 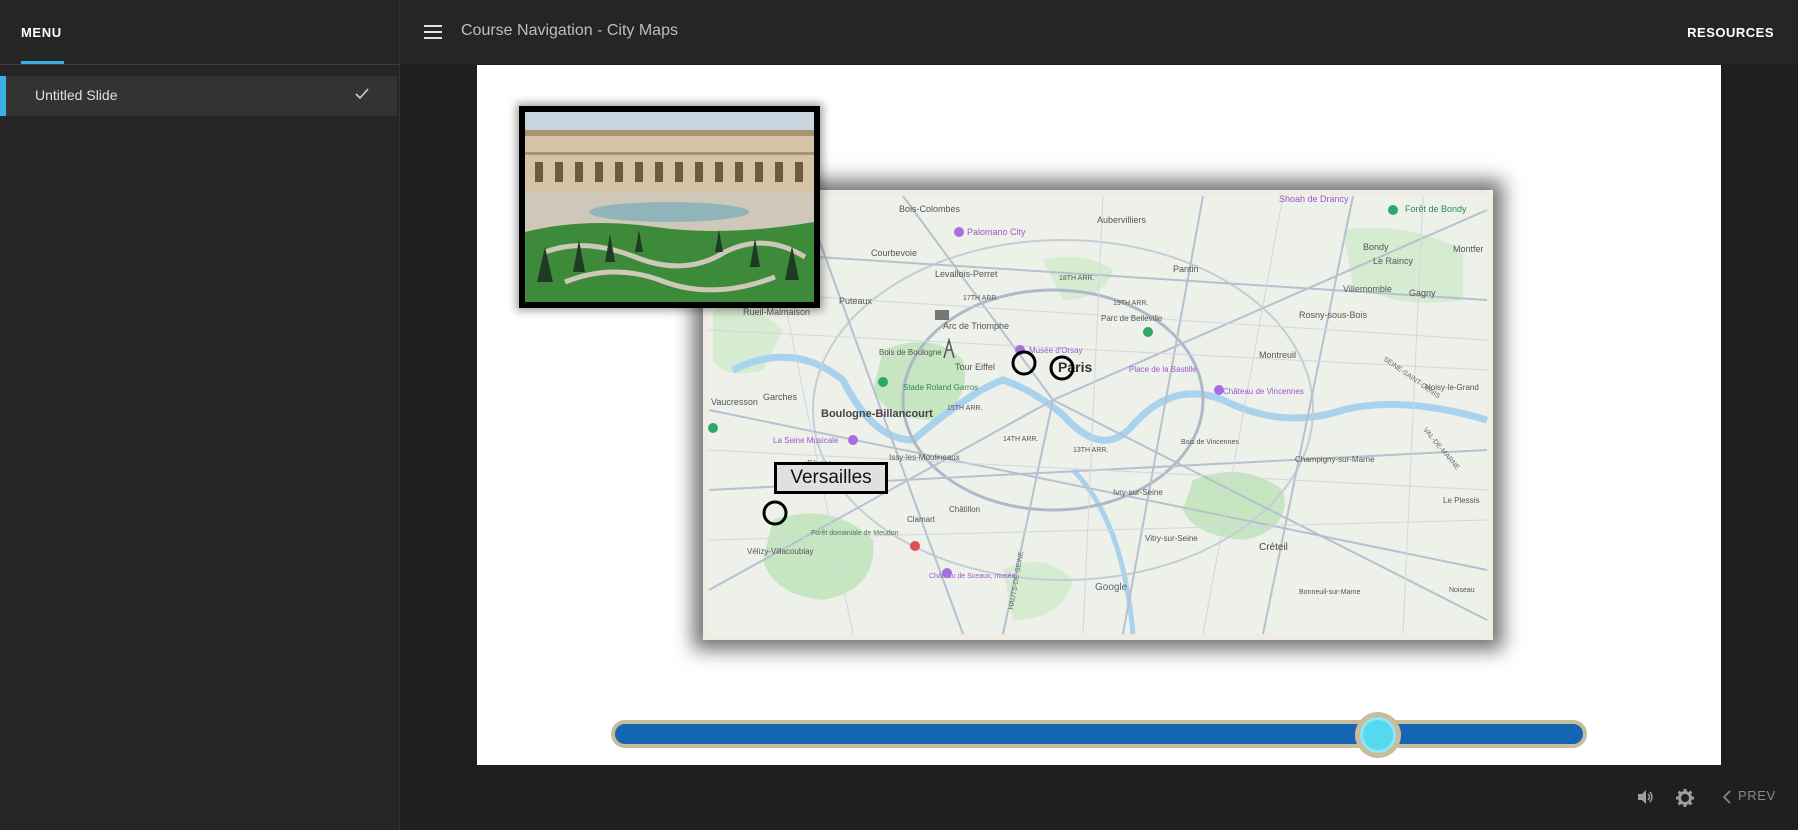 I want to click on versailles-photo, so click(x=669, y=207).